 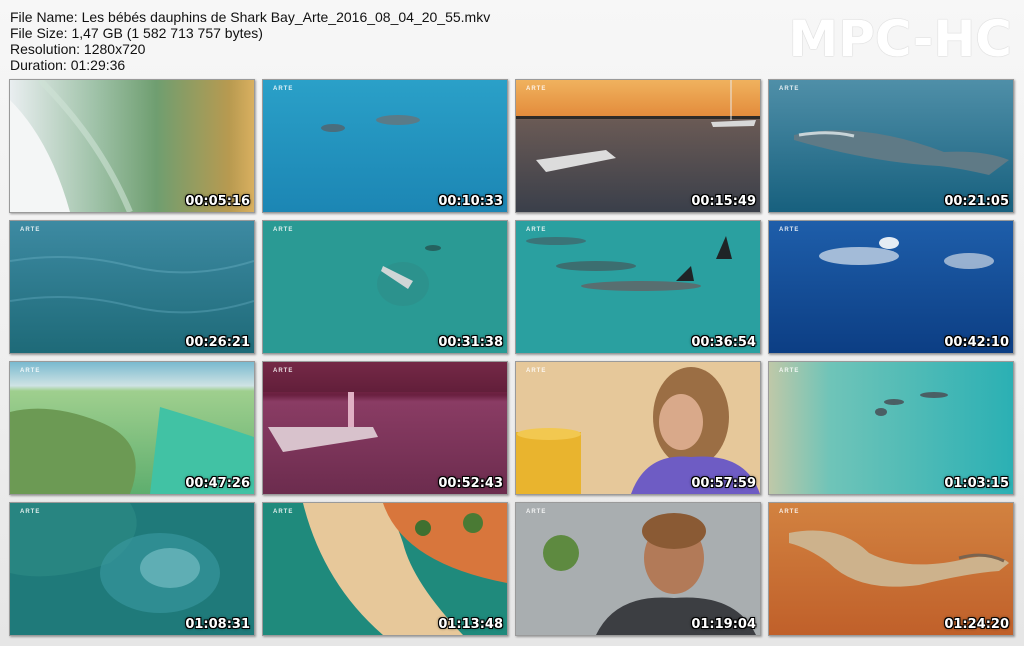 What do you see at coordinates (723, 624) in the screenshot?
I see `timestamp: 01:19:04` at bounding box center [723, 624].